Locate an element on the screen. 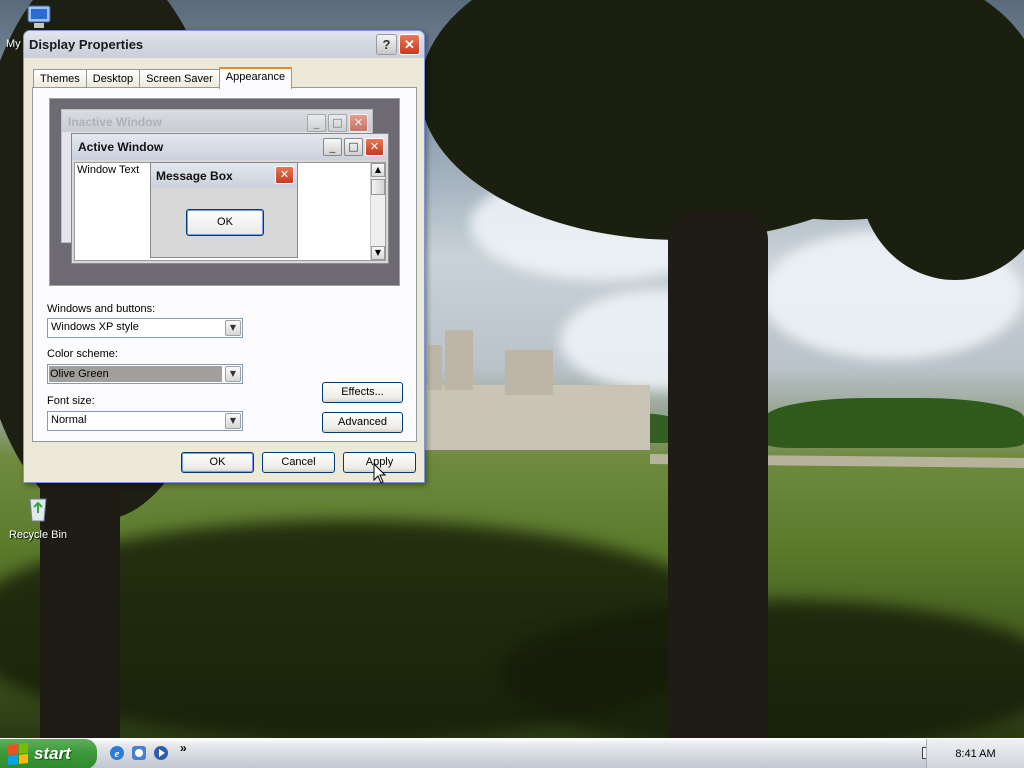 The image size is (1024, 768). color-scheme-value: Olive Green is located at coordinates (135, 374).